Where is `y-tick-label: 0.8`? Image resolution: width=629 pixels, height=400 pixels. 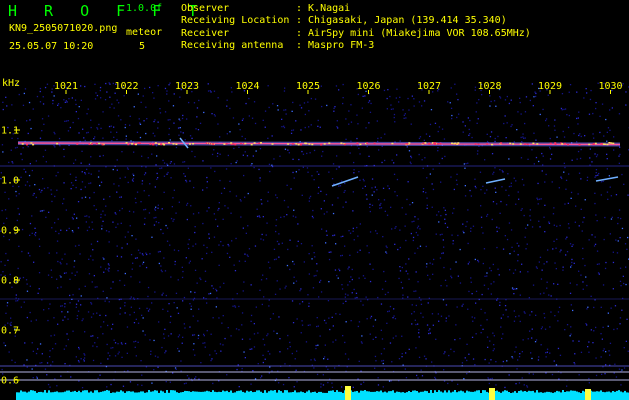
y-tick-label: 0.8 is located at coordinates (10, 281).